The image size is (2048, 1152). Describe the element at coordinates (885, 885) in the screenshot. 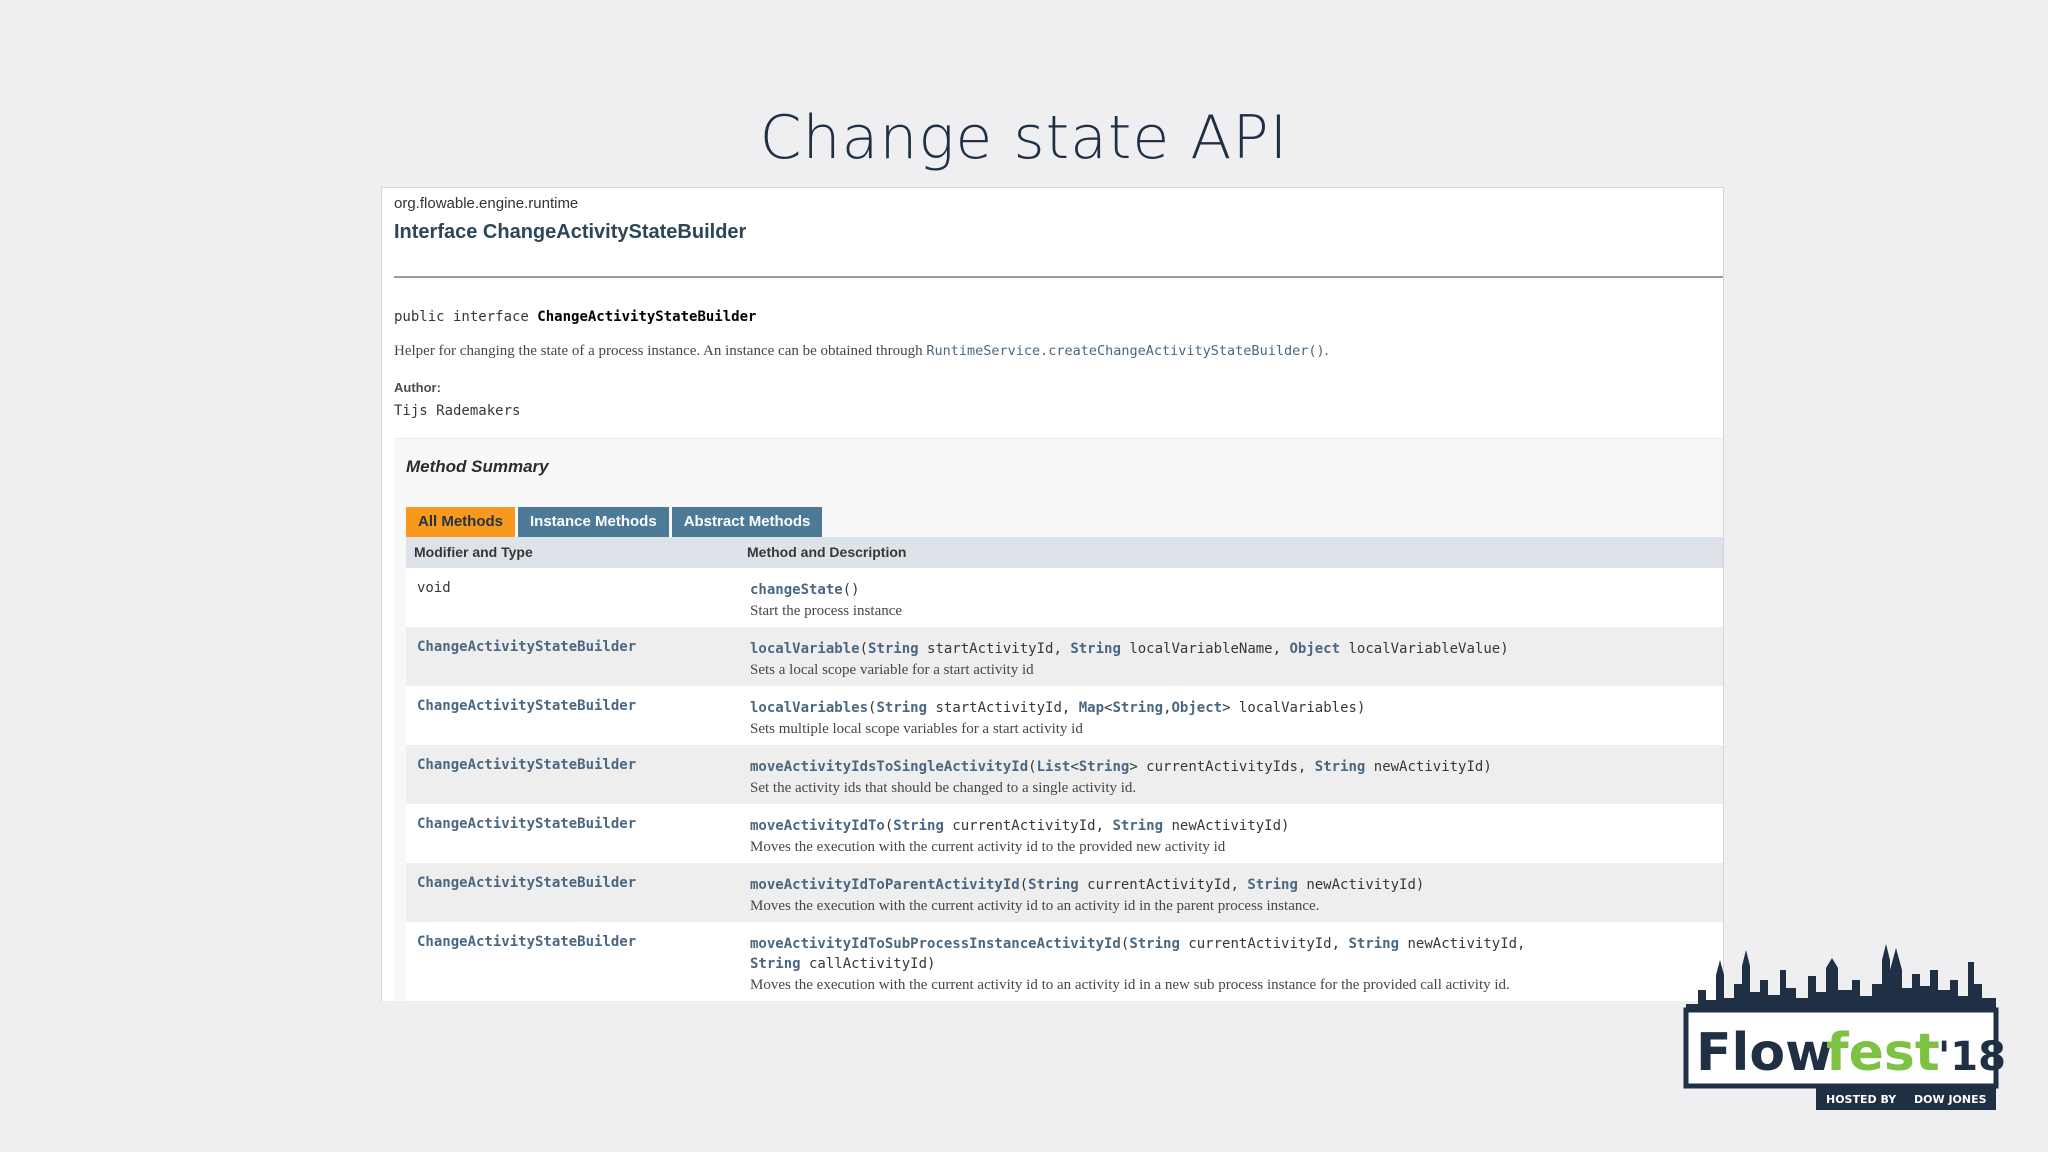

I see `method-name-link: moveActivityIdToParentActivityId` at that location.